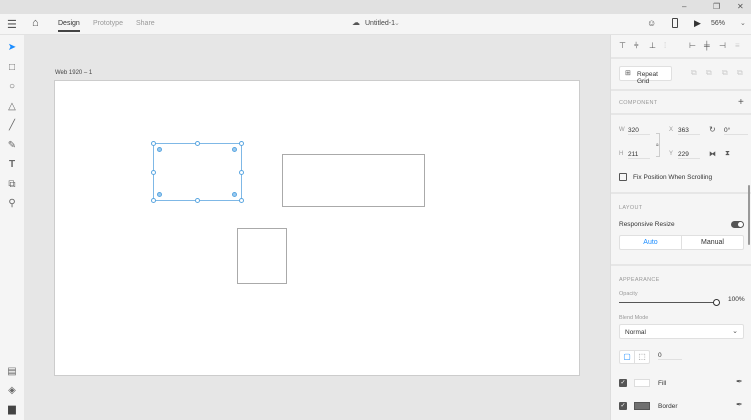  I want to click on document-title: Untitled-1, so click(380, 23).